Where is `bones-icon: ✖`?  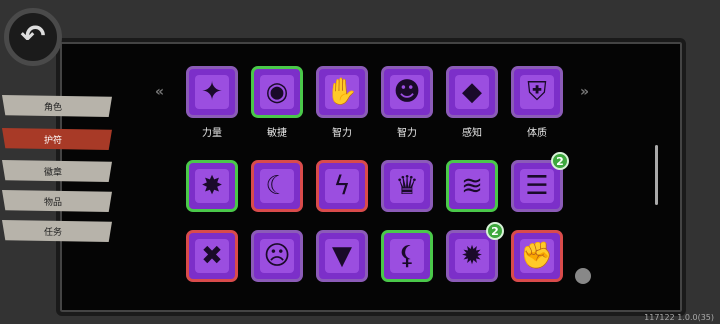
bones-icon: ✖ is located at coordinates (212, 256).